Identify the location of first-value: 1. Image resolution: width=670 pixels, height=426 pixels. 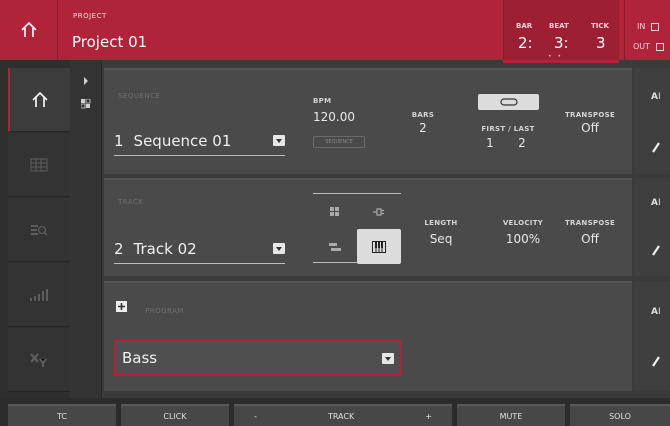
(490, 143).